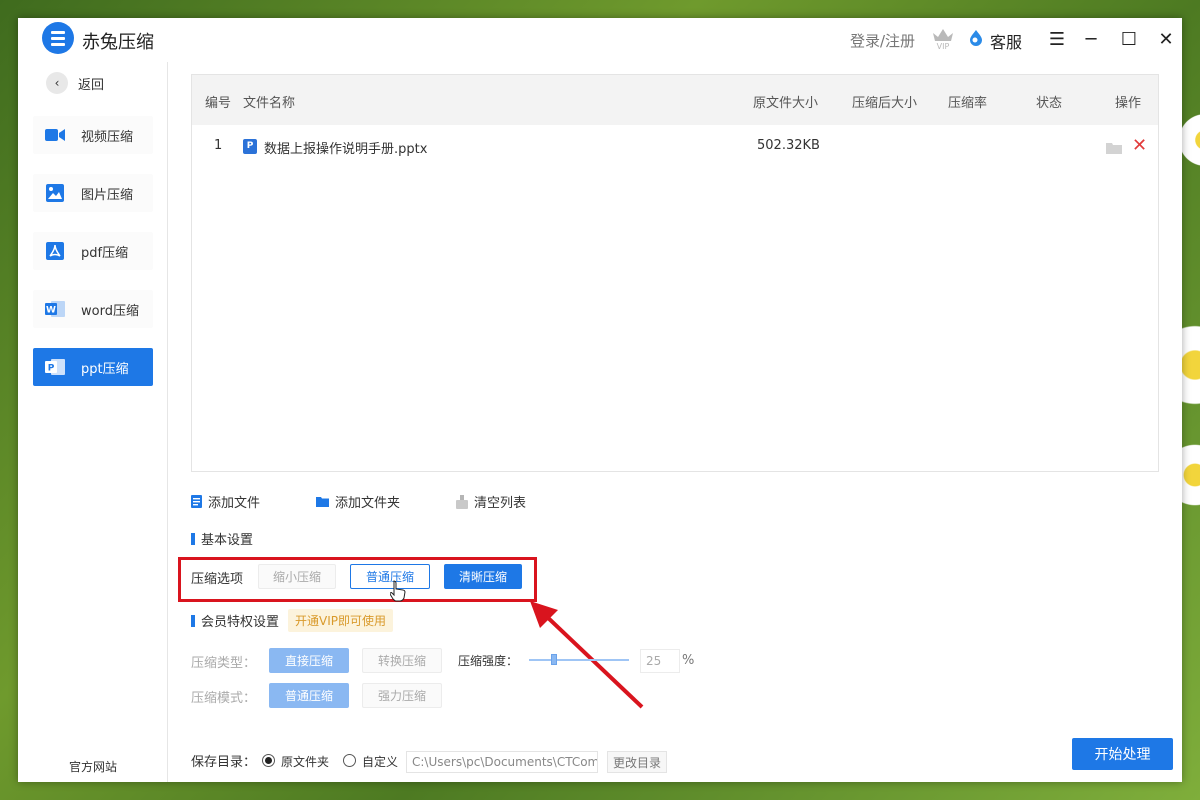 The width and height of the screenshot is (1200, 800). What do you see at coordinates (500, 503) in the screenshot?
I see `clear-list-label: 清空列表` at bounding box center [500, 503].